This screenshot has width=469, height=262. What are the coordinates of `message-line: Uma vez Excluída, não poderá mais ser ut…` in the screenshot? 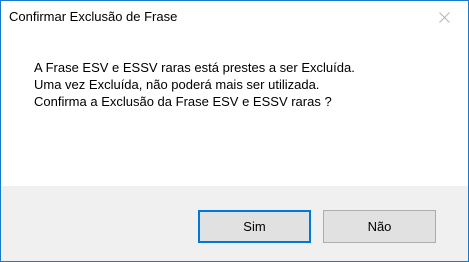 It's located at (177, 84).